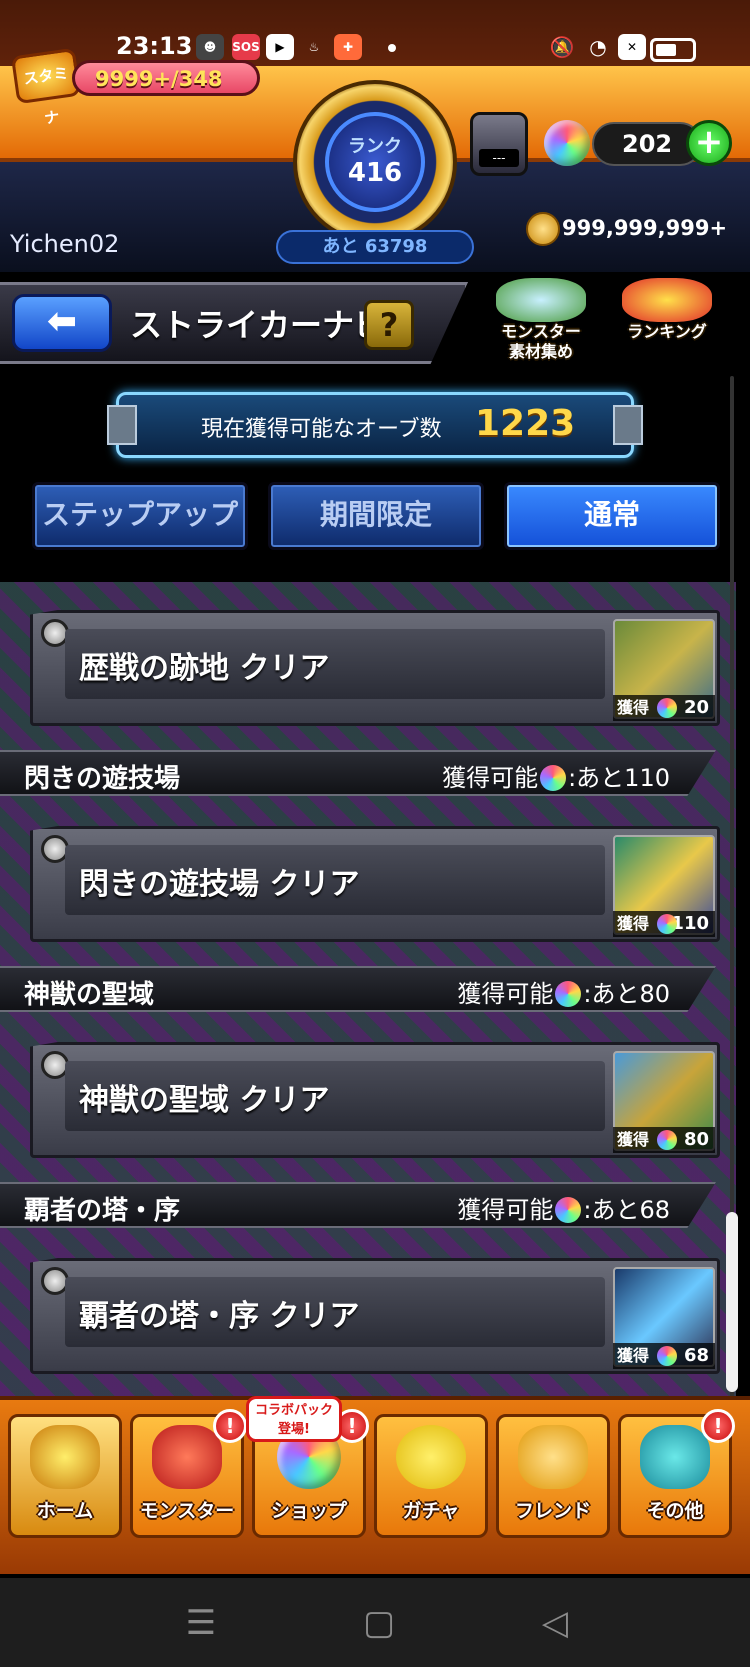 Image resolution: width=750 pixels, height=1667 pixels. I want to click on banner-cap-right, so click(628, 425).